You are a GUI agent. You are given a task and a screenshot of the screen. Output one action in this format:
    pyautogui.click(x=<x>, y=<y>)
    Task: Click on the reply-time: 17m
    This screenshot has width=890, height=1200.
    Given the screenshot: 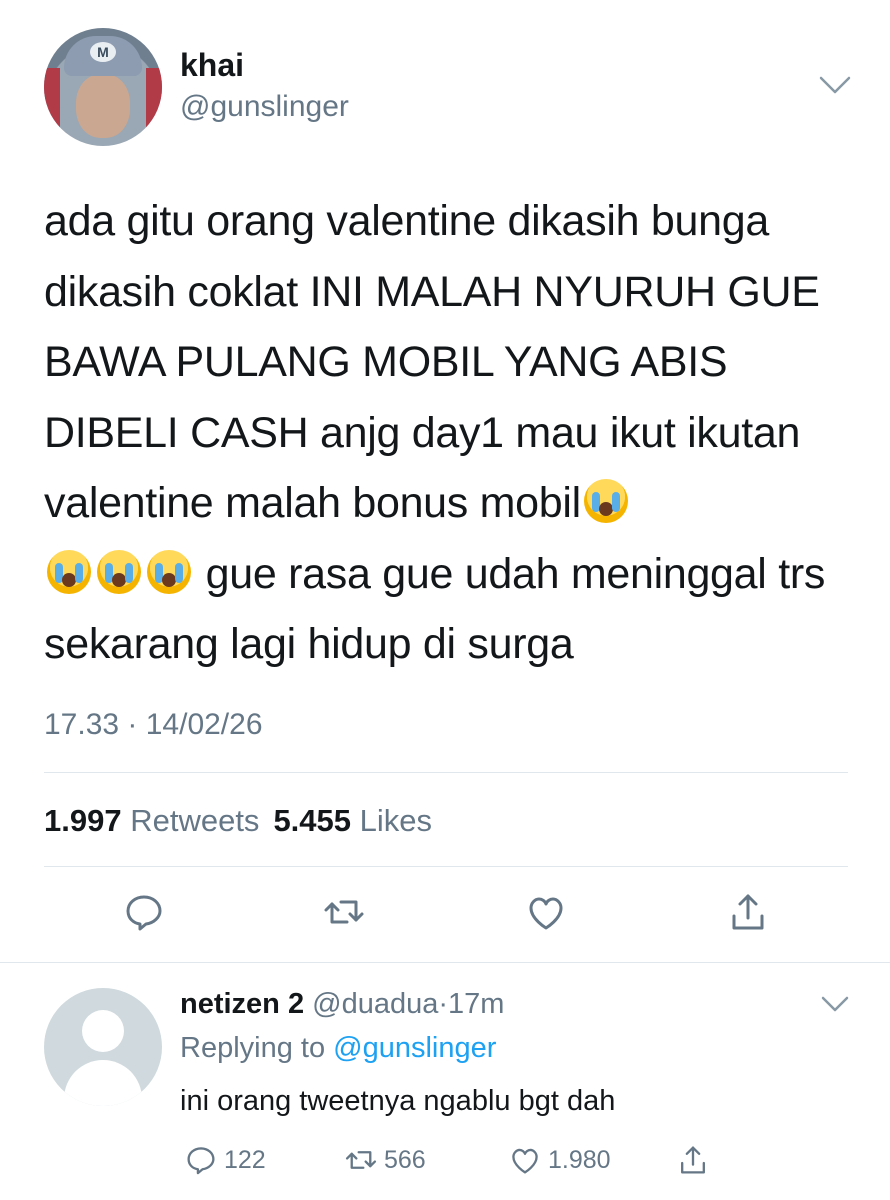 What is the action you would take?
    pyautogui.click(x=476, y=1004)
    